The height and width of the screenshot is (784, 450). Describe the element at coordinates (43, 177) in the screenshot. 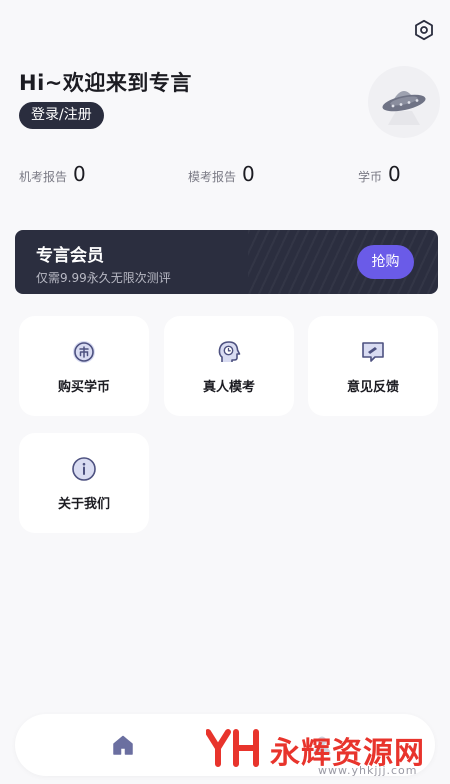

I see `stat-label: 机考报告` at that location.